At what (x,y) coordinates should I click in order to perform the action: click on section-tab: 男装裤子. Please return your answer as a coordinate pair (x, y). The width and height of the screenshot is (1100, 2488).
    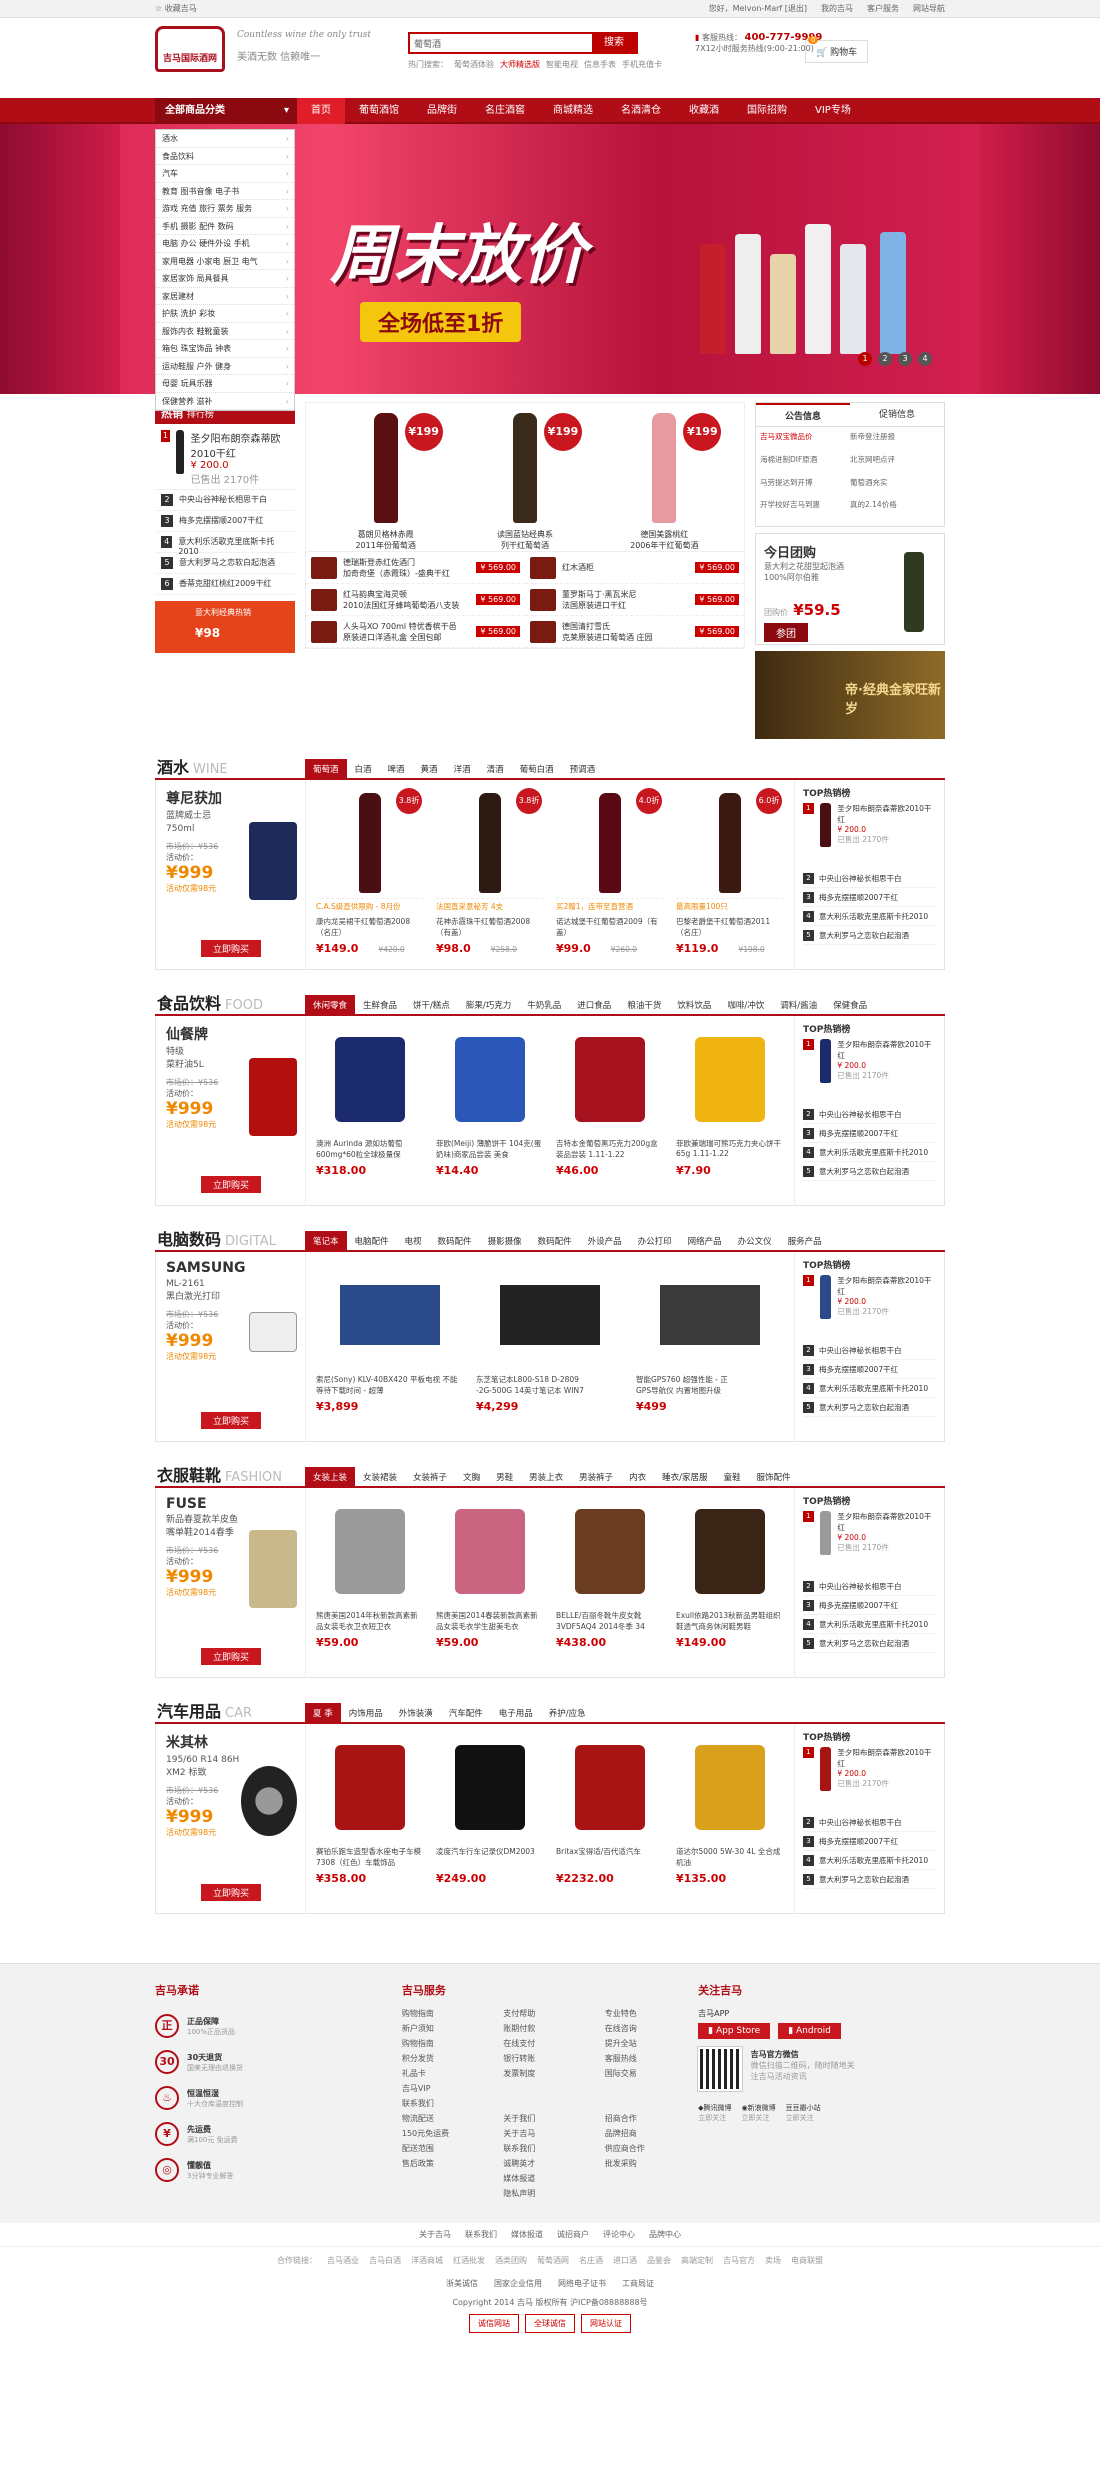
    Looking at the image, I should click on (596, 1476).